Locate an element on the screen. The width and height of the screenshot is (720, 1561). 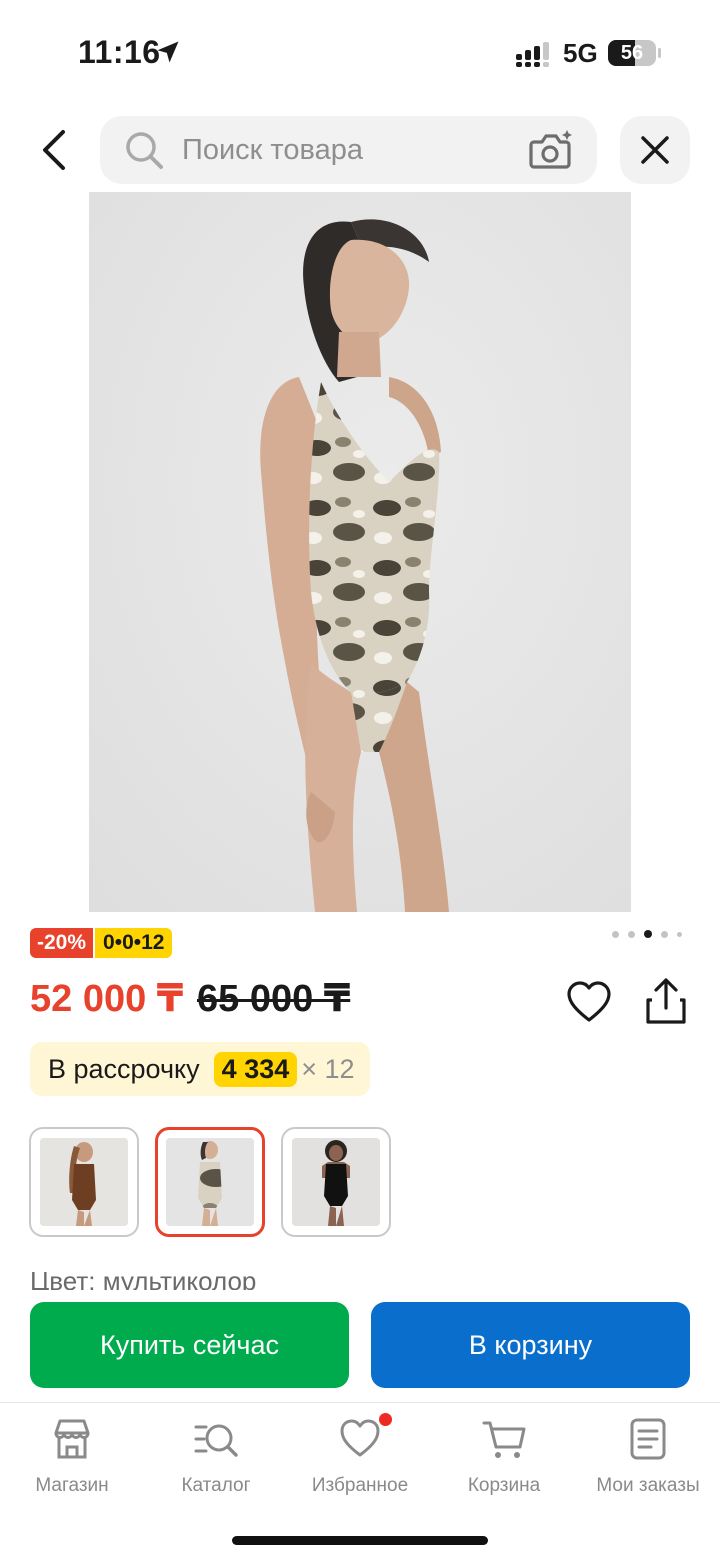
status-time: 11:16 is located at coordinates (119, 52).